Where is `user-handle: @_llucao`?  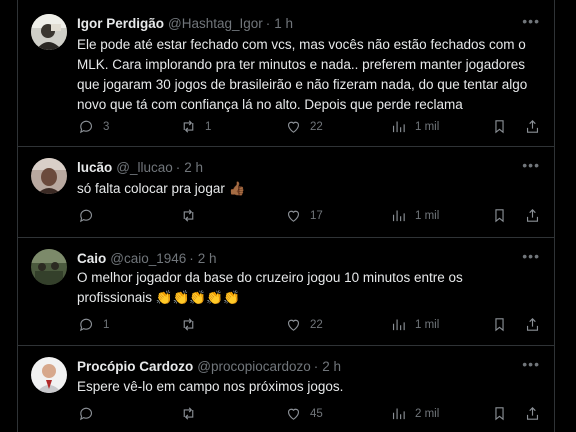 user-handle: @_llucao is located at coordinates (144, 167).